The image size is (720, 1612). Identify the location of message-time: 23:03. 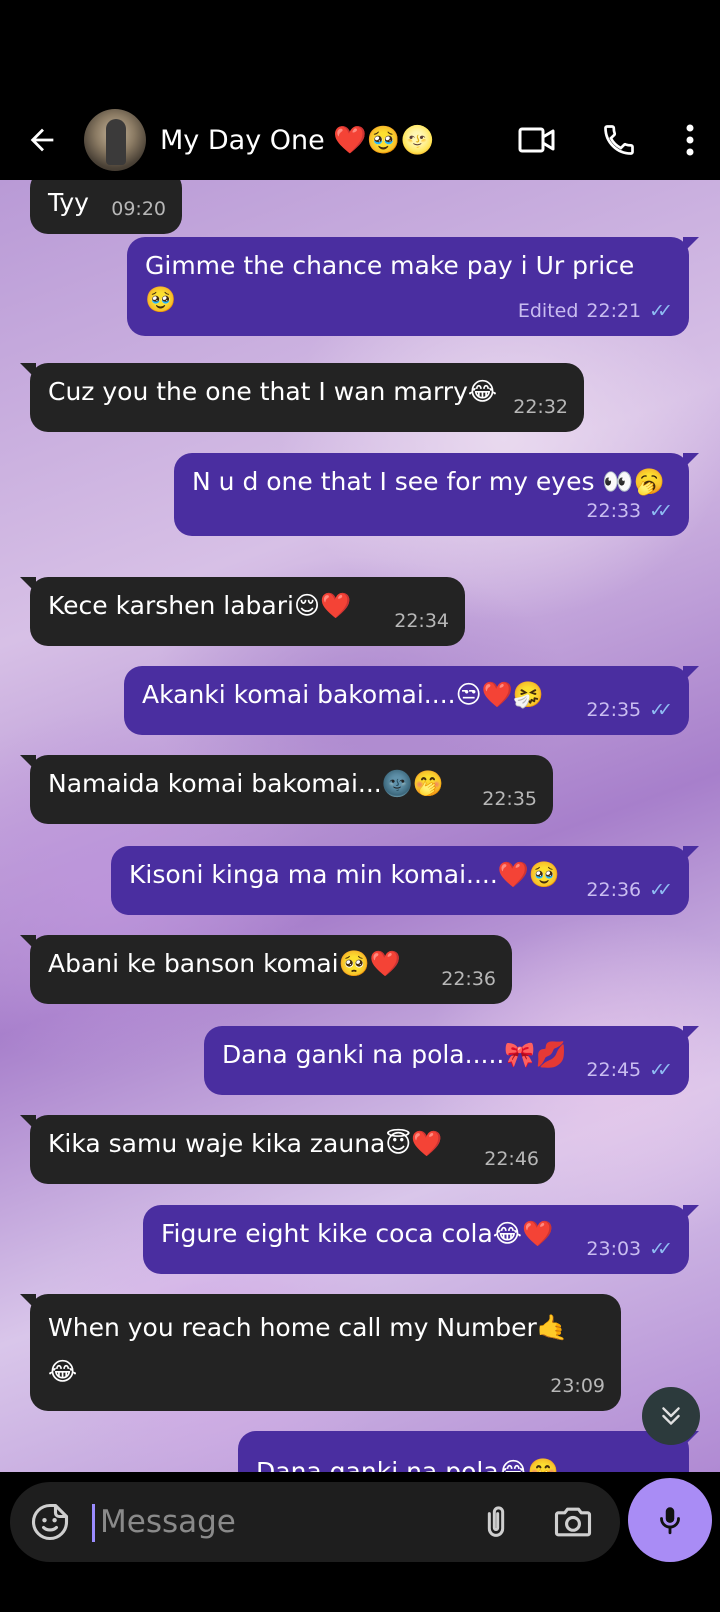
(614, 1249).